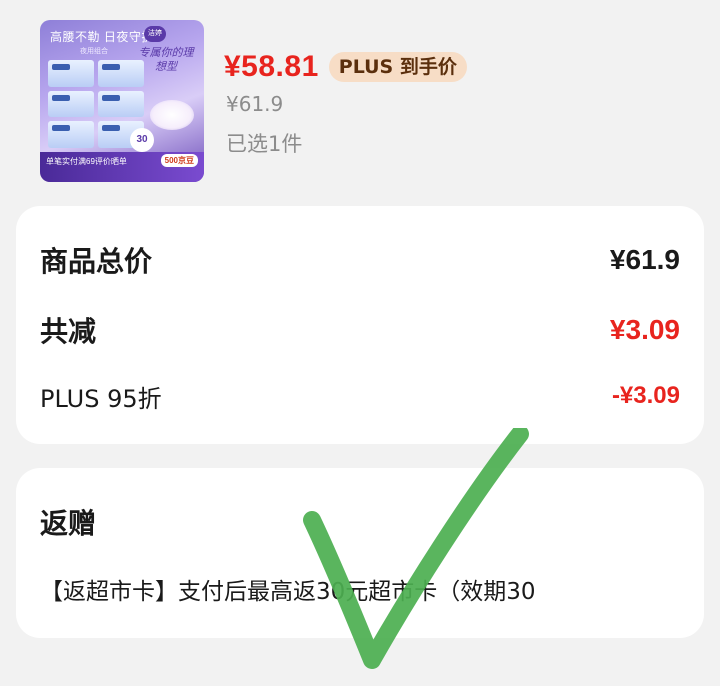 Image resolution: width=720 pixels, height=686 pixels. What do you see at coordinates (255, 104) in the screenshot?
I see `original-price: ¥61.9` at bounding box center [255, 104].